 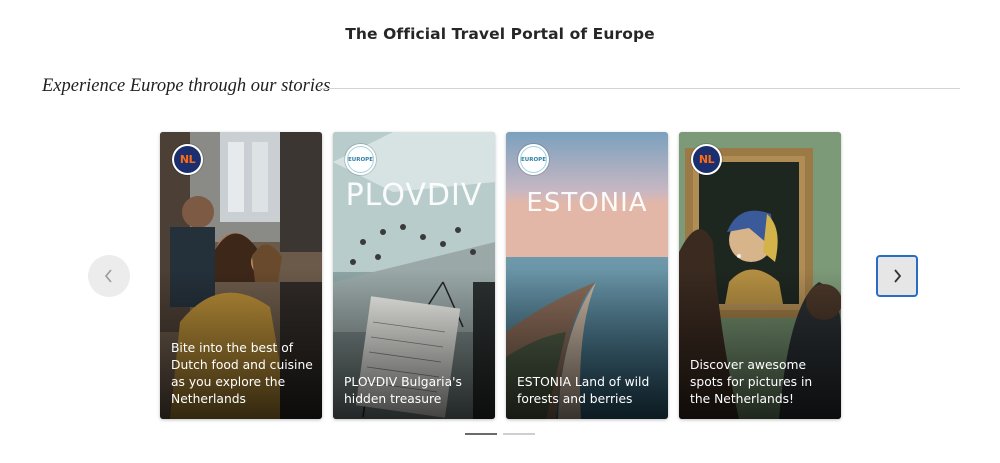 What do you see at coordinates (500, 434) in the screenshot?
I see `carousel-pagination` at bounding box center [500, 434].